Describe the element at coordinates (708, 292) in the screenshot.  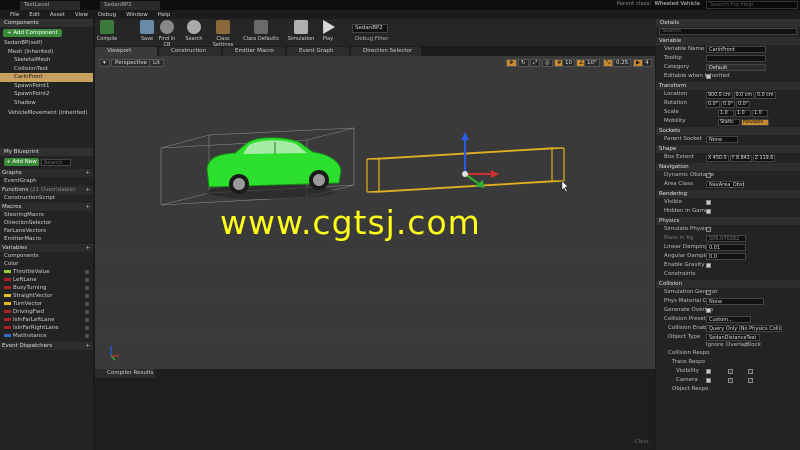
I see `sim-generate-checkbox` at that location.